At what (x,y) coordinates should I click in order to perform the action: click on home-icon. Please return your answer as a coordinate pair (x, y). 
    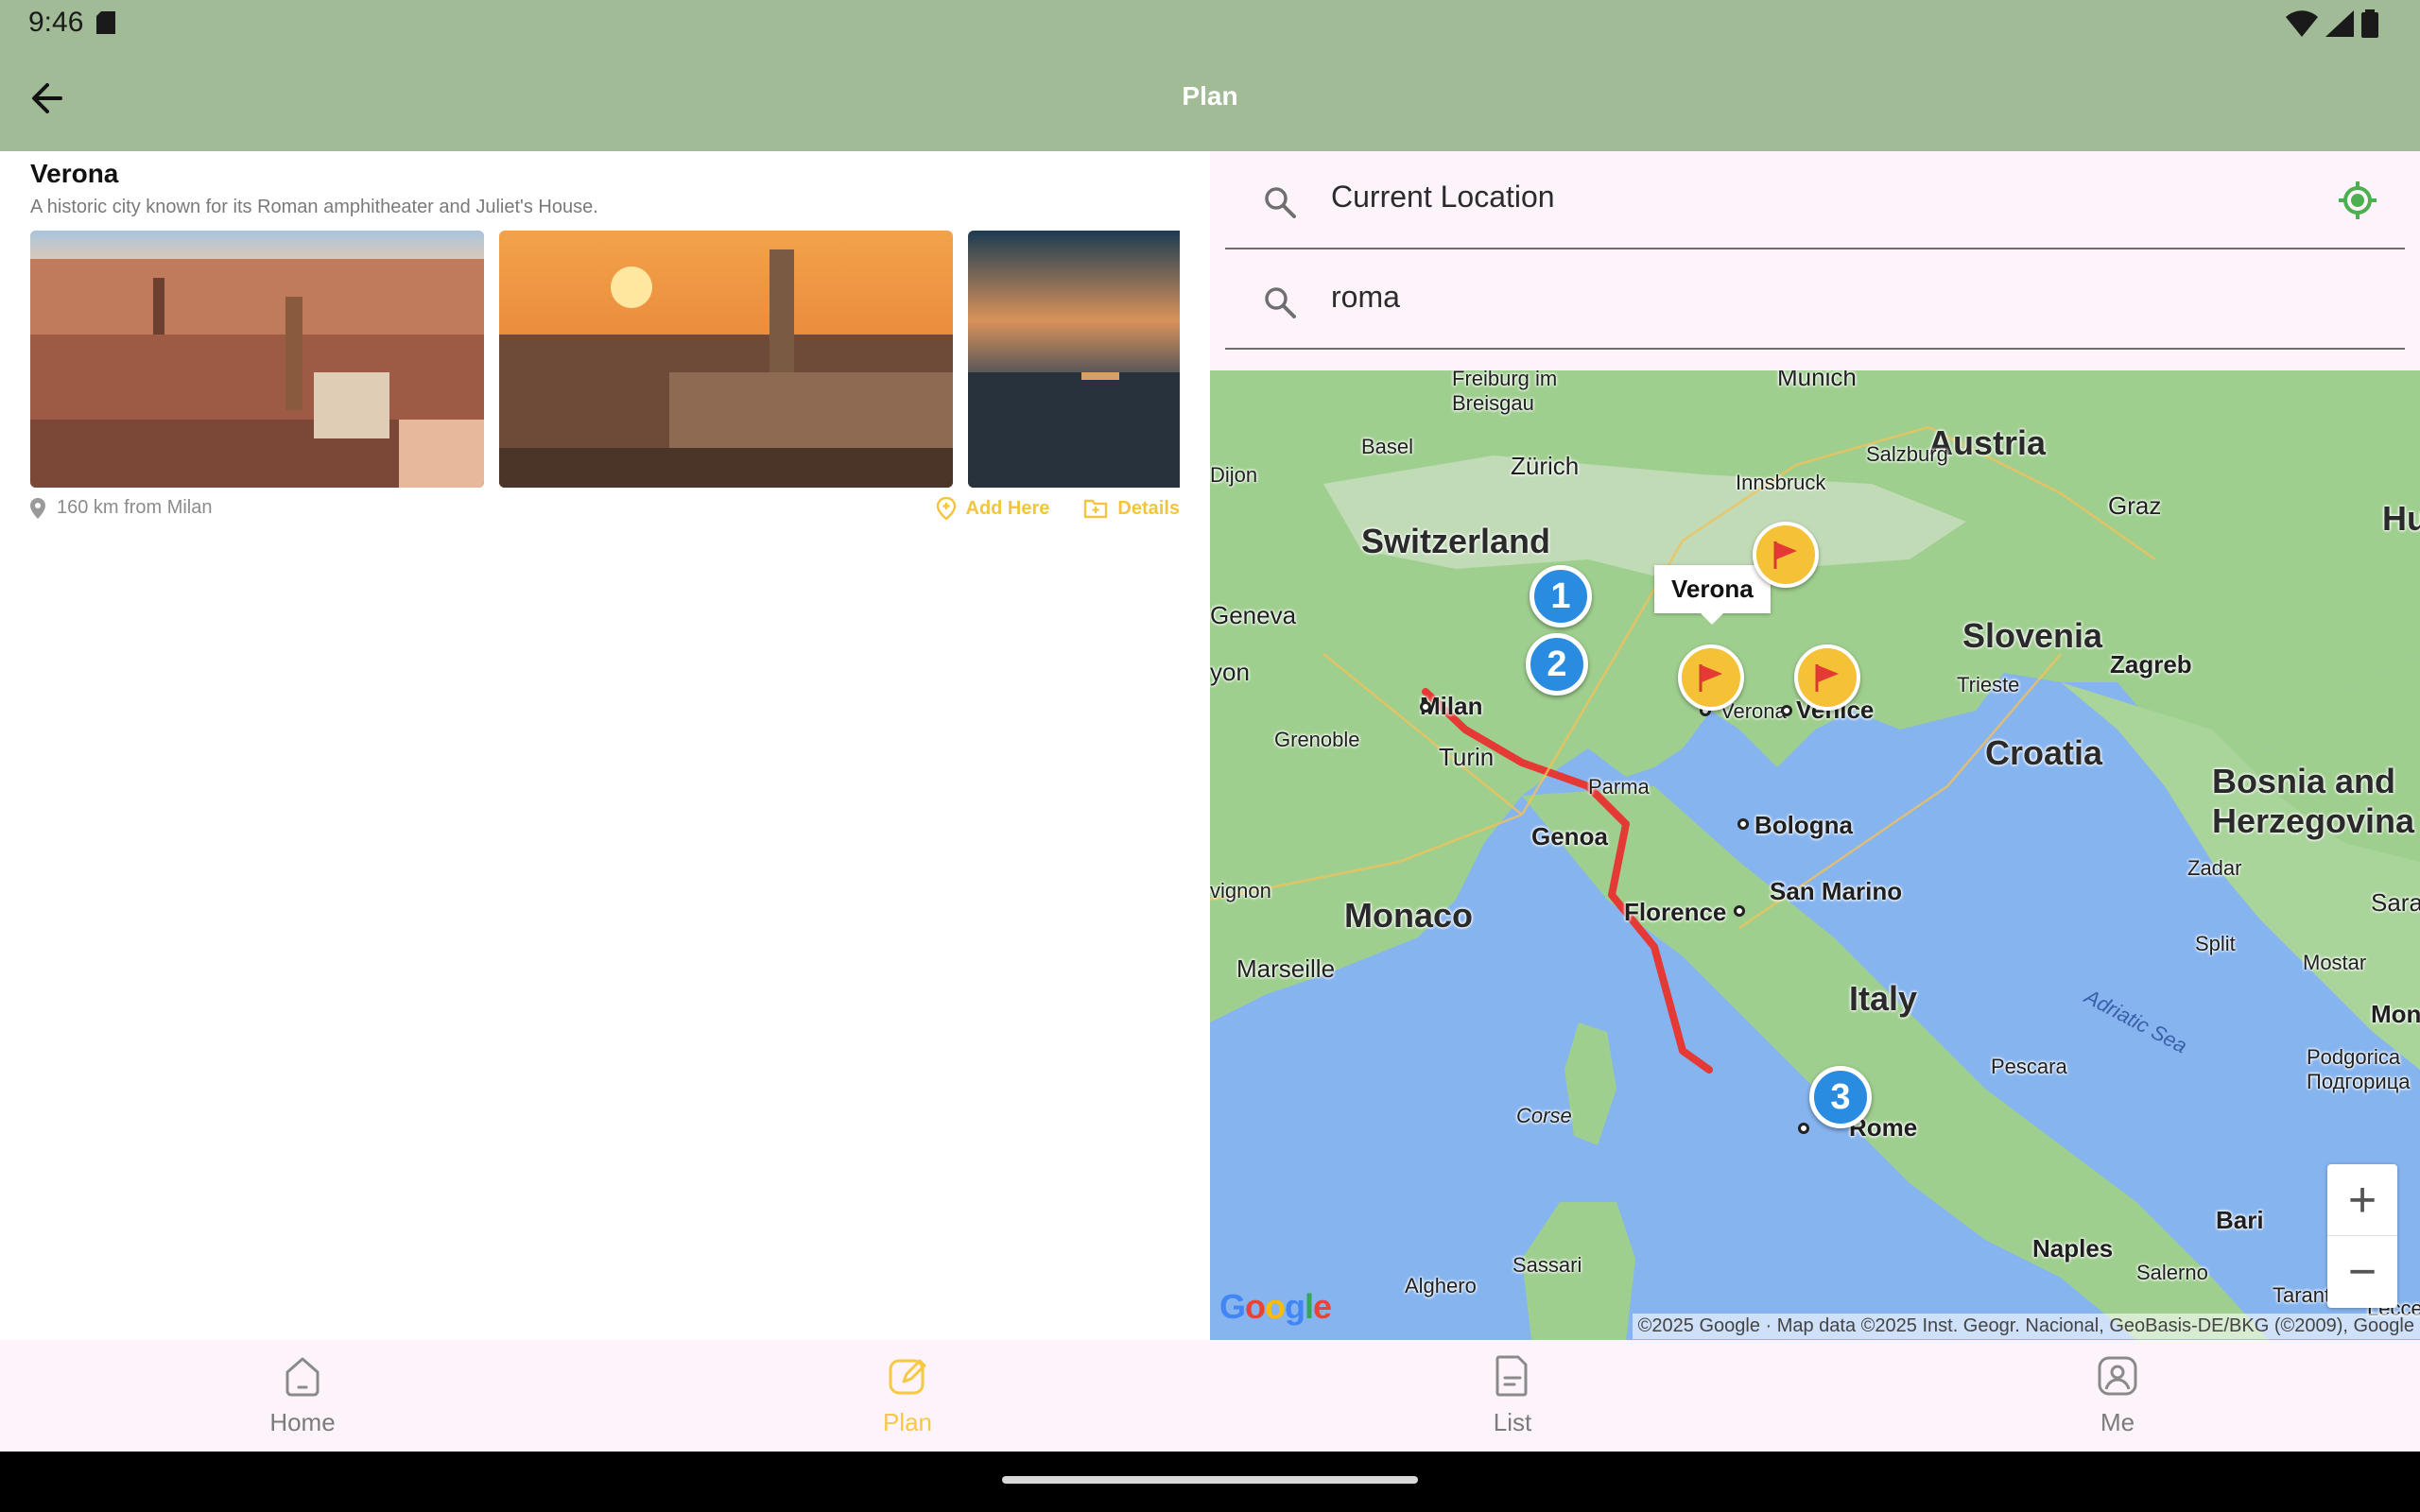
    Looking at the image, I should click on (302, 1377).